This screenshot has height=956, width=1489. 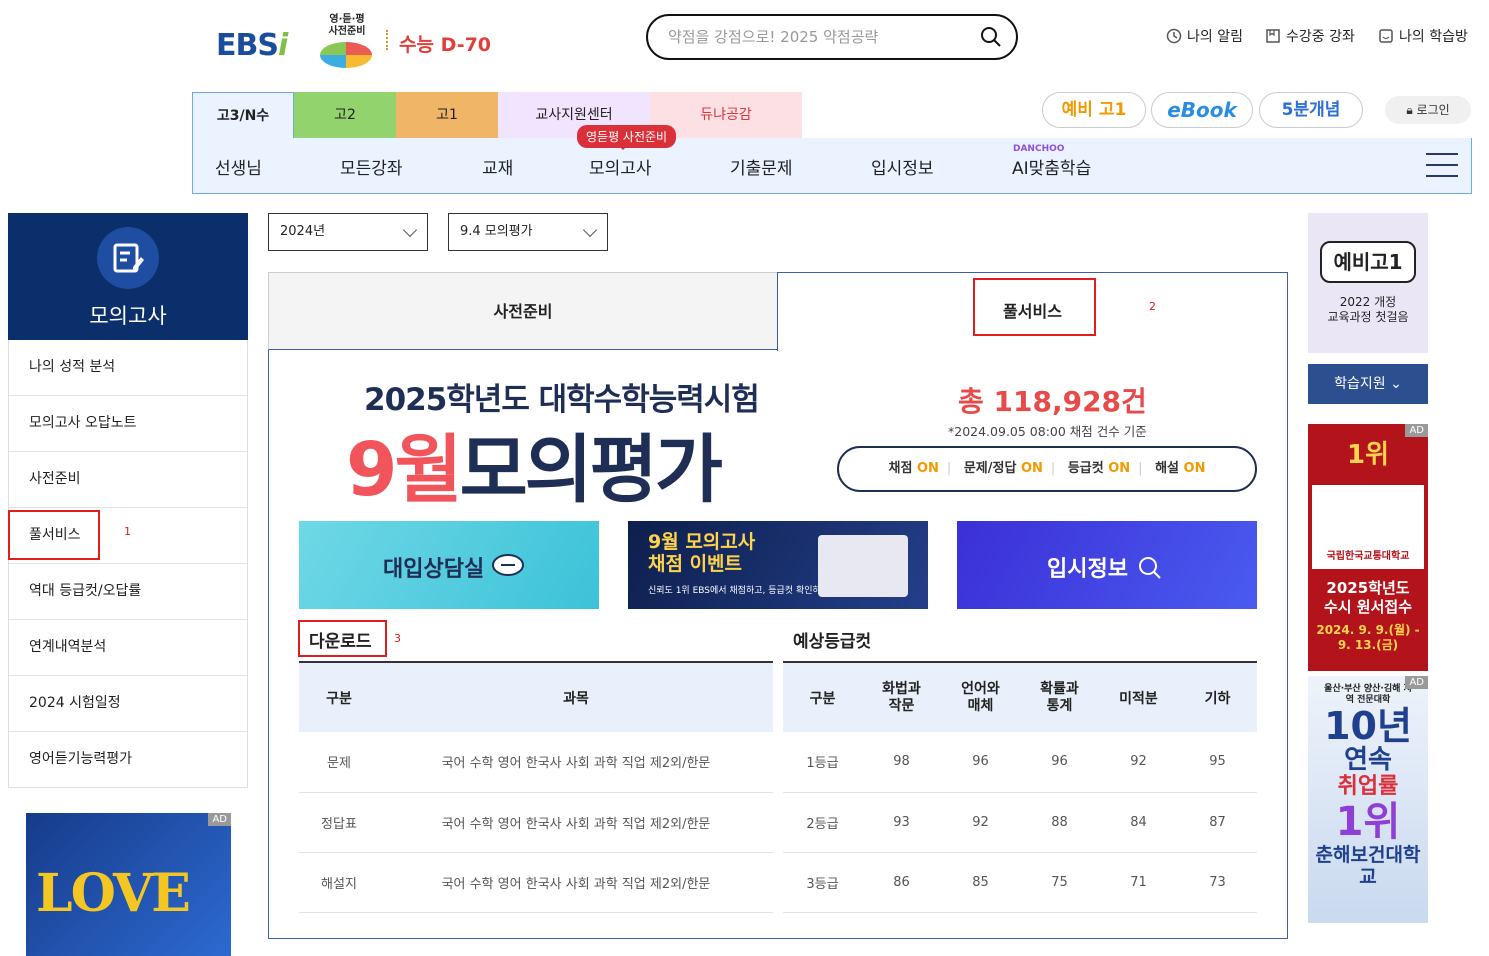 I want to click on smile-icon, so click(x=1386, y=36).